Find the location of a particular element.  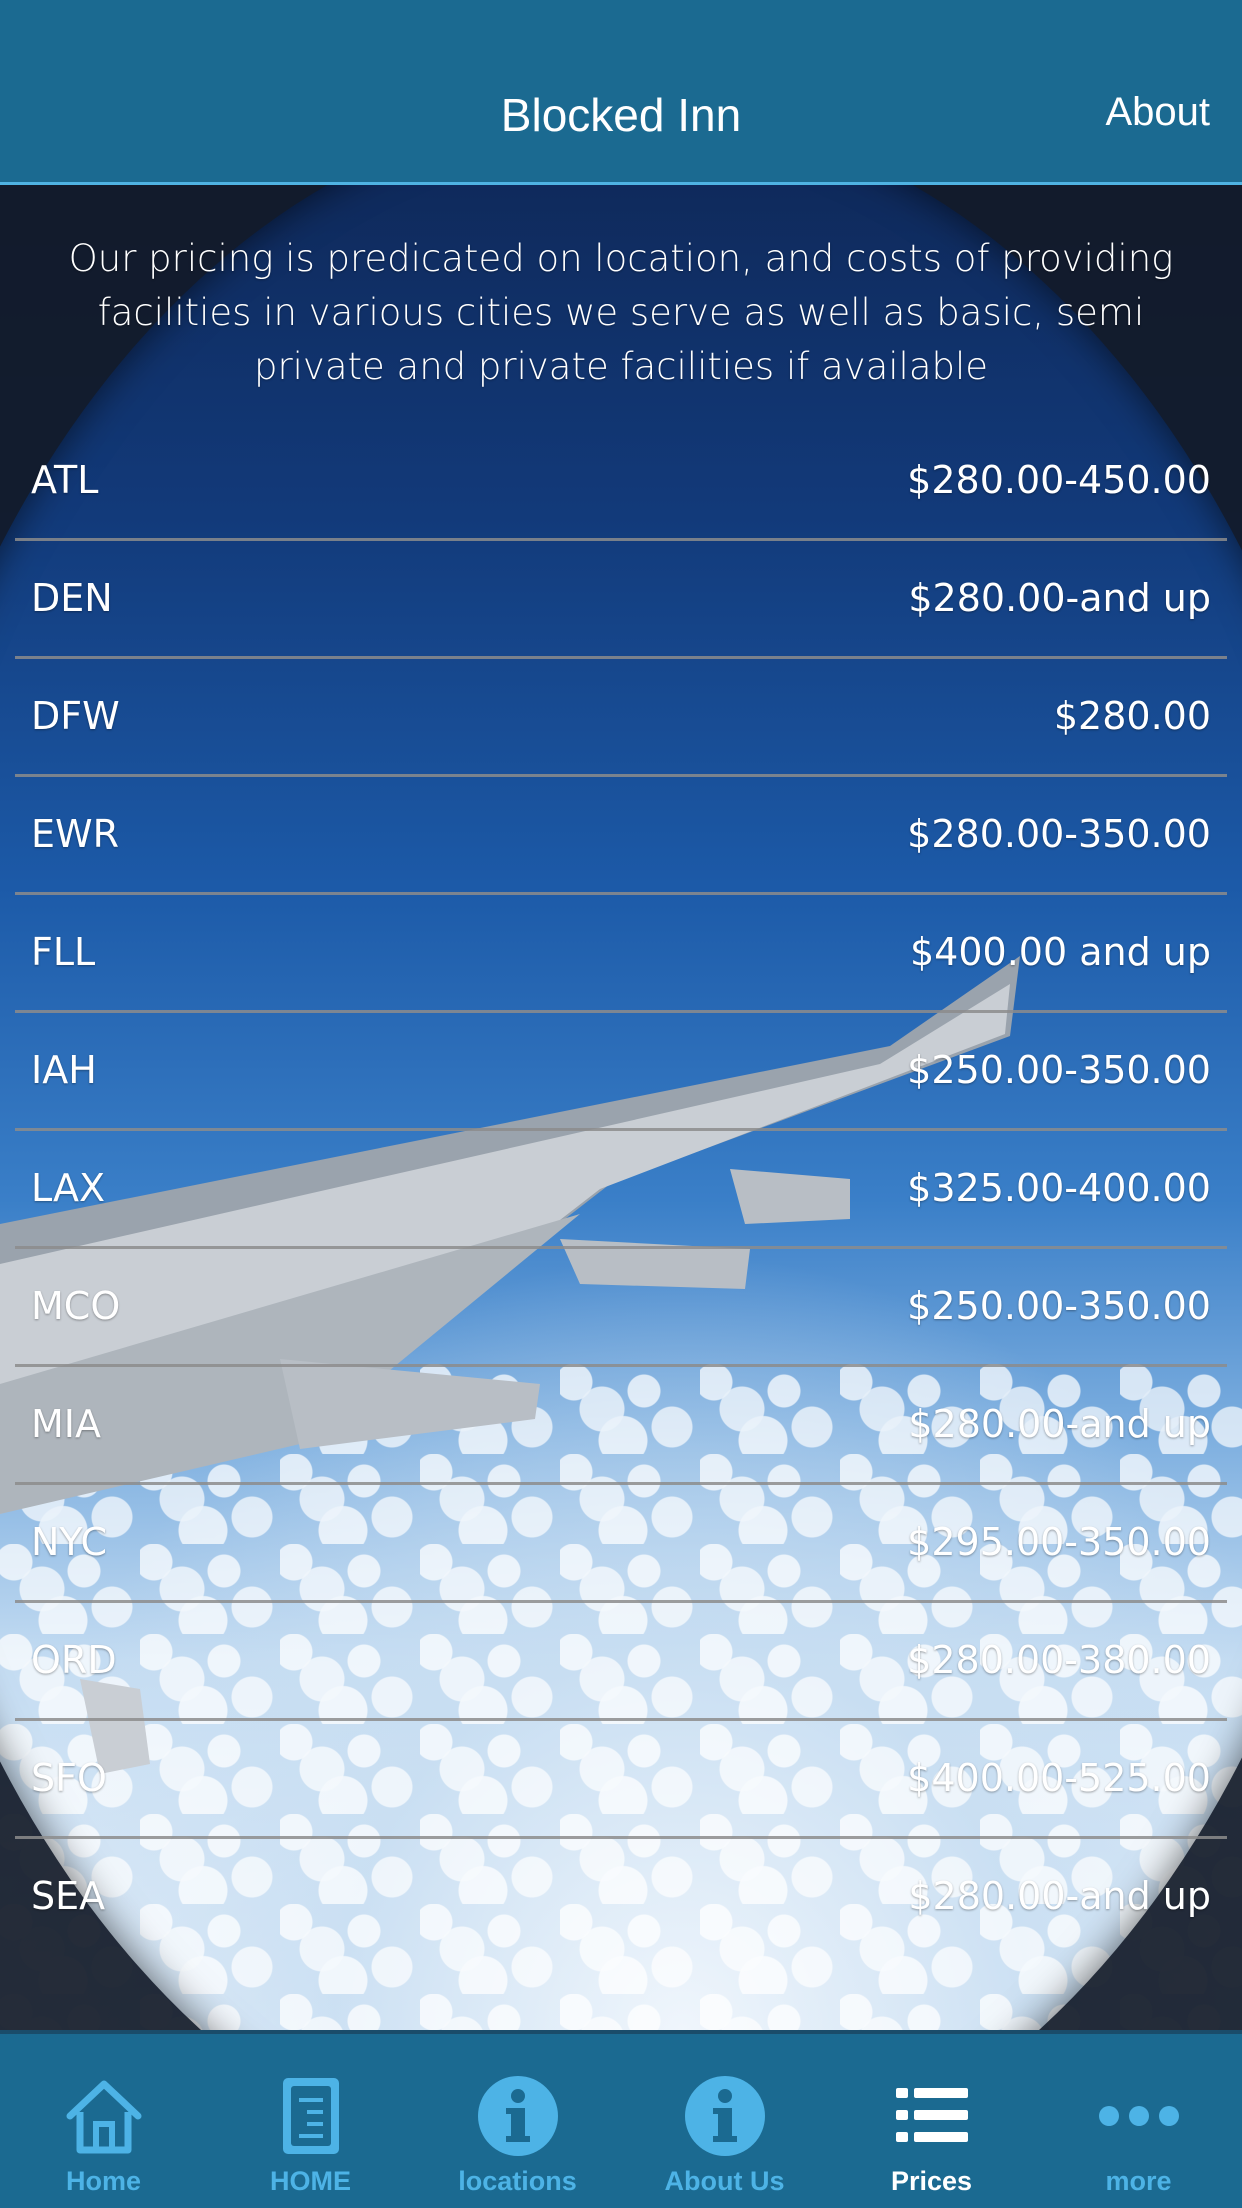

tab-more: more is located at coordinates (1138, 2121).